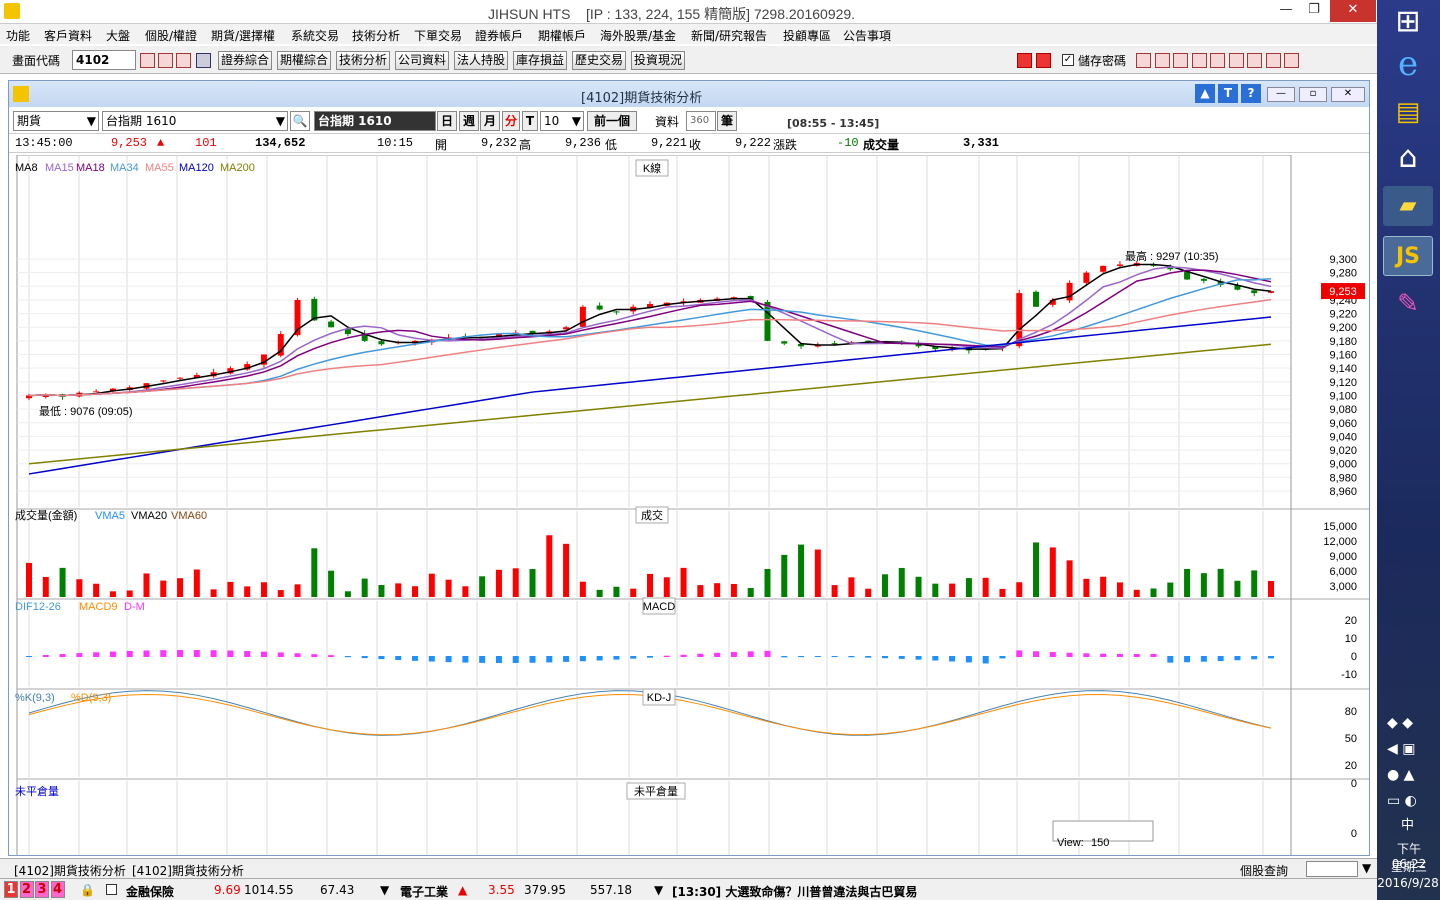  I want to click on close-button: ✕, so click(1353, 11).